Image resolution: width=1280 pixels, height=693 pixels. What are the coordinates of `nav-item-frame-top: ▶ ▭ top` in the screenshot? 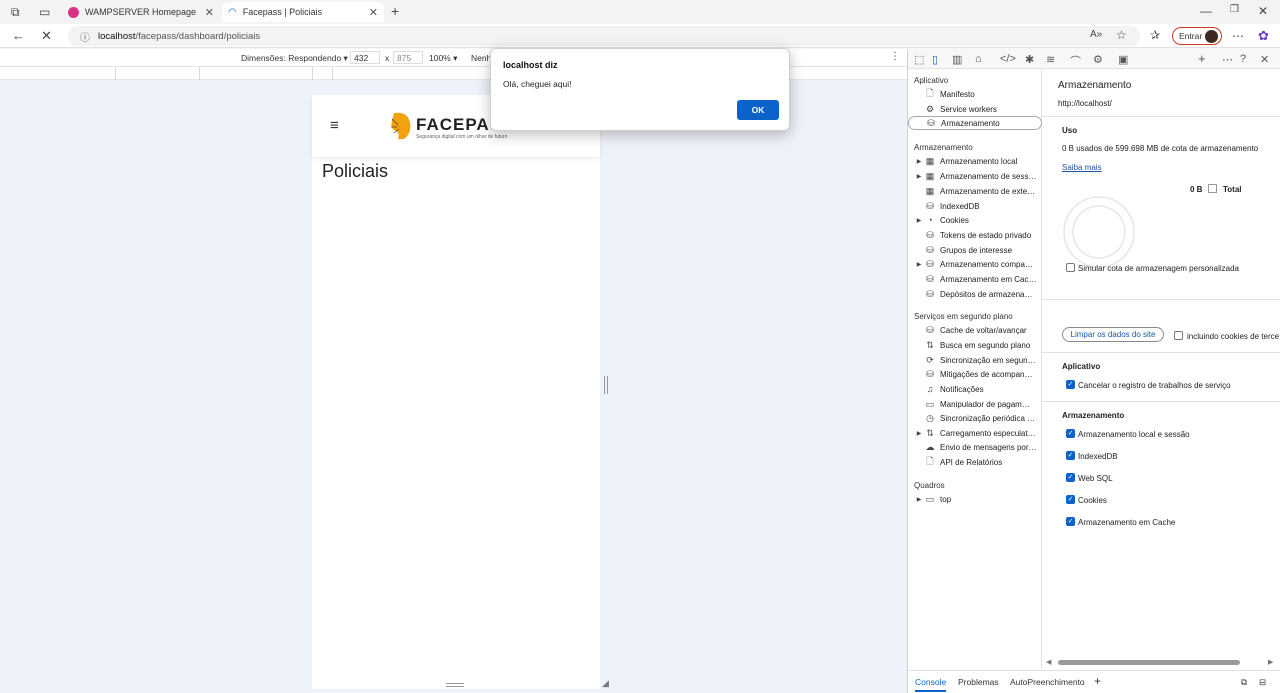 It's located at (975, 499).